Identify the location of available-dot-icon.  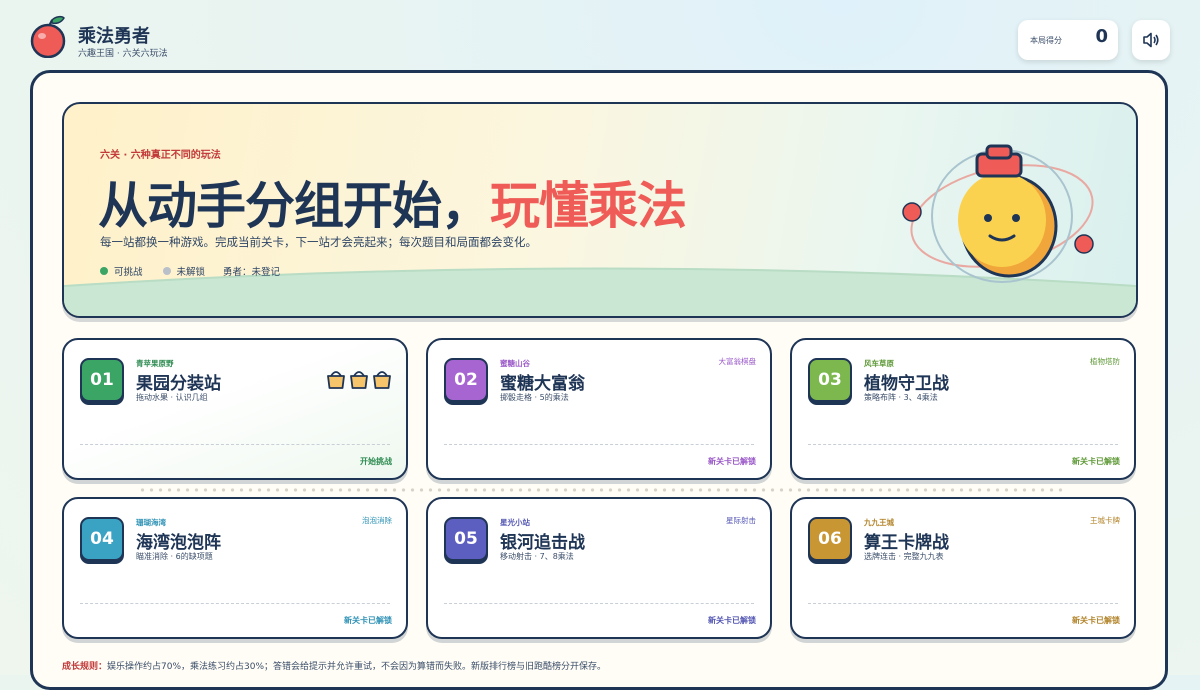
(104, 271).